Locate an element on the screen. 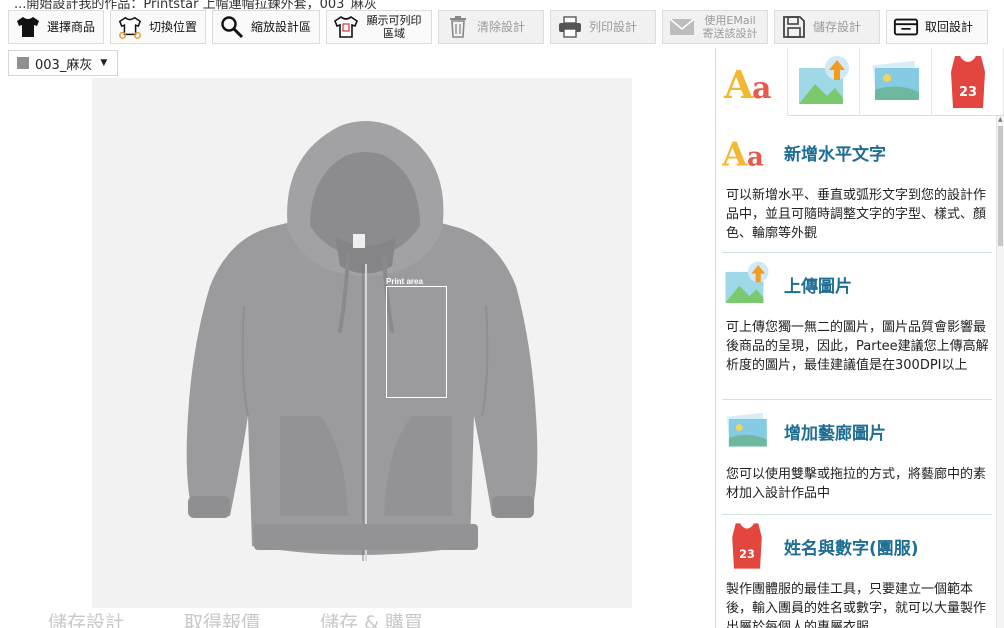  switch-position-label: 切換位置 is located at coordinates (173, 26).